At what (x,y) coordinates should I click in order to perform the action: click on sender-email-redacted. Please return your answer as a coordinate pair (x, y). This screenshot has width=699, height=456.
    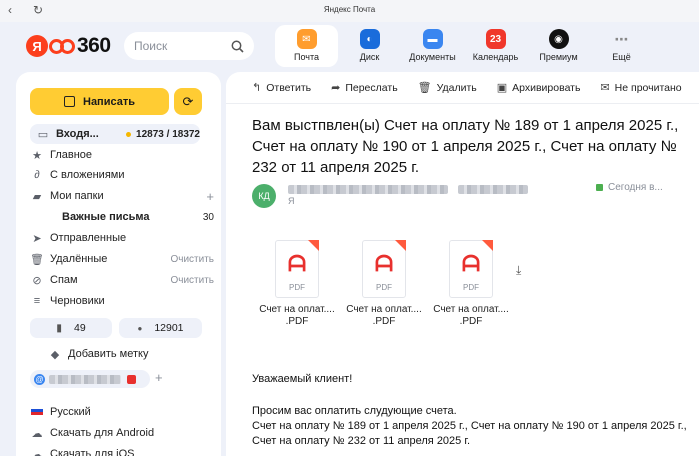
    Looking at the image, I should click on (493, 189).